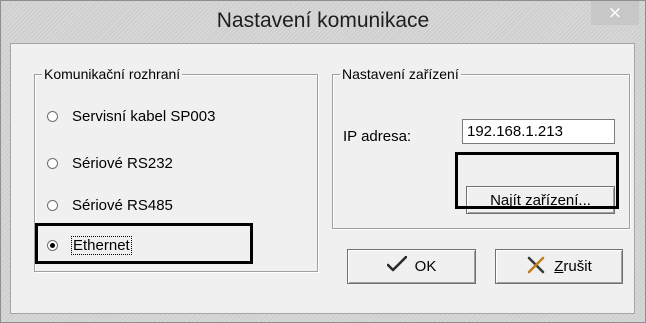  I want to click on ok-button: OK, so click(411, 266).